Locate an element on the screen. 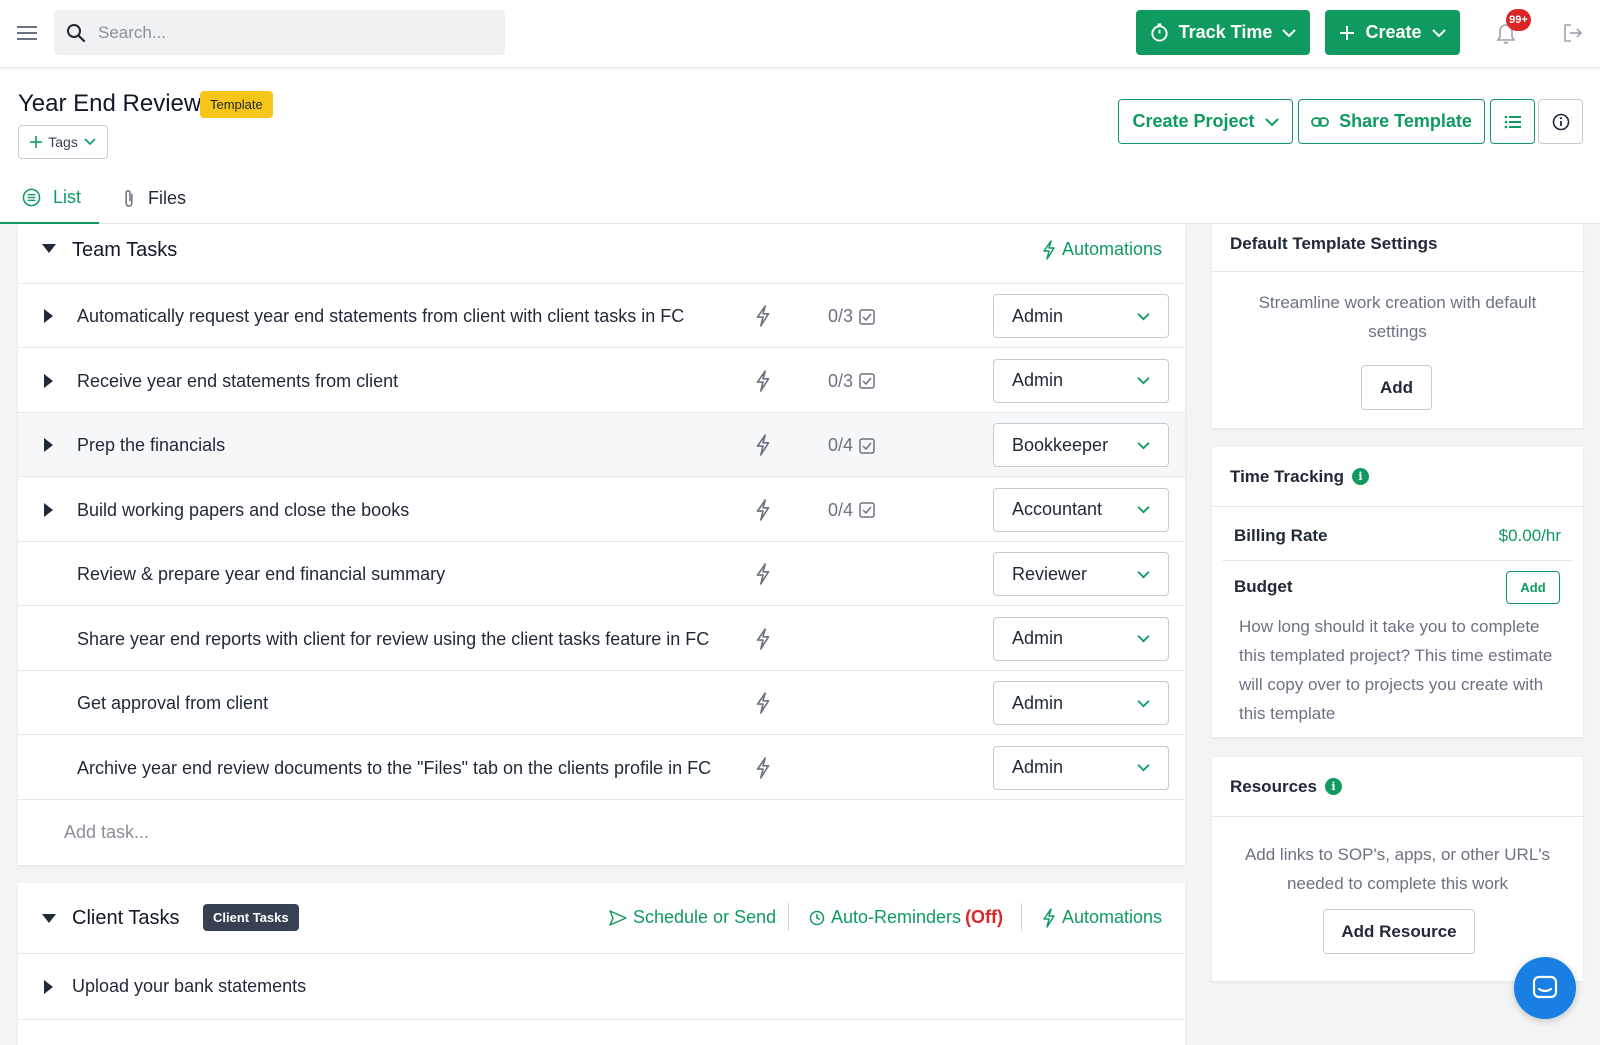 The width and height of the screenshot is (1600, 1045). client-tasks-badge: Client Tasks is located at coordinates (251, 917).